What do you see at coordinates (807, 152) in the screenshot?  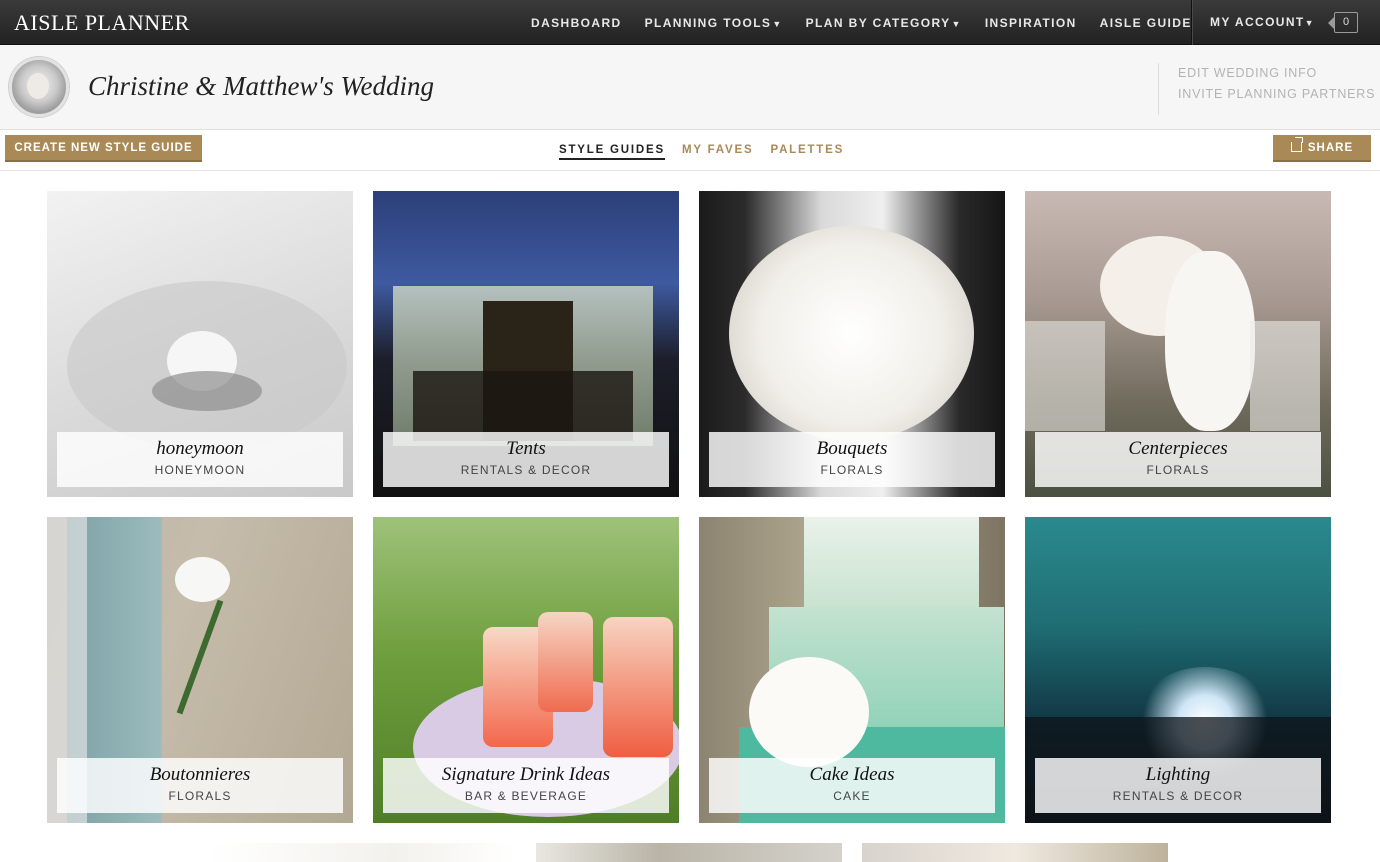 I see `tab-palettes: PALETTES` at bounding box center [807, 152].